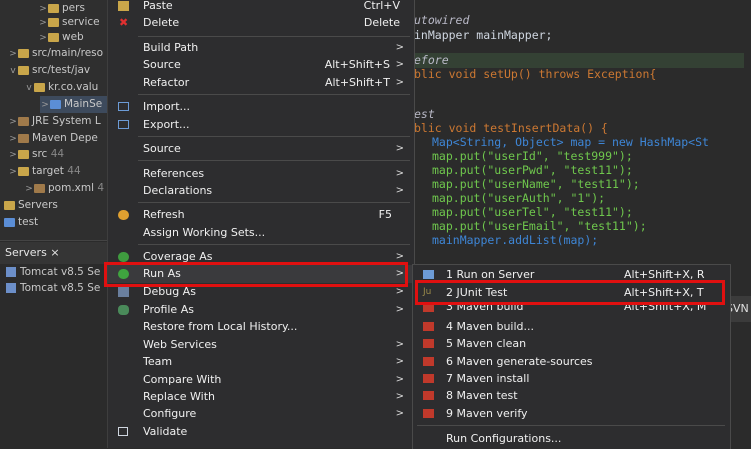 The height and width of the screenshot is (449, 751). I want to click on tree-item: > pom.xml 4, so click(64, 188).